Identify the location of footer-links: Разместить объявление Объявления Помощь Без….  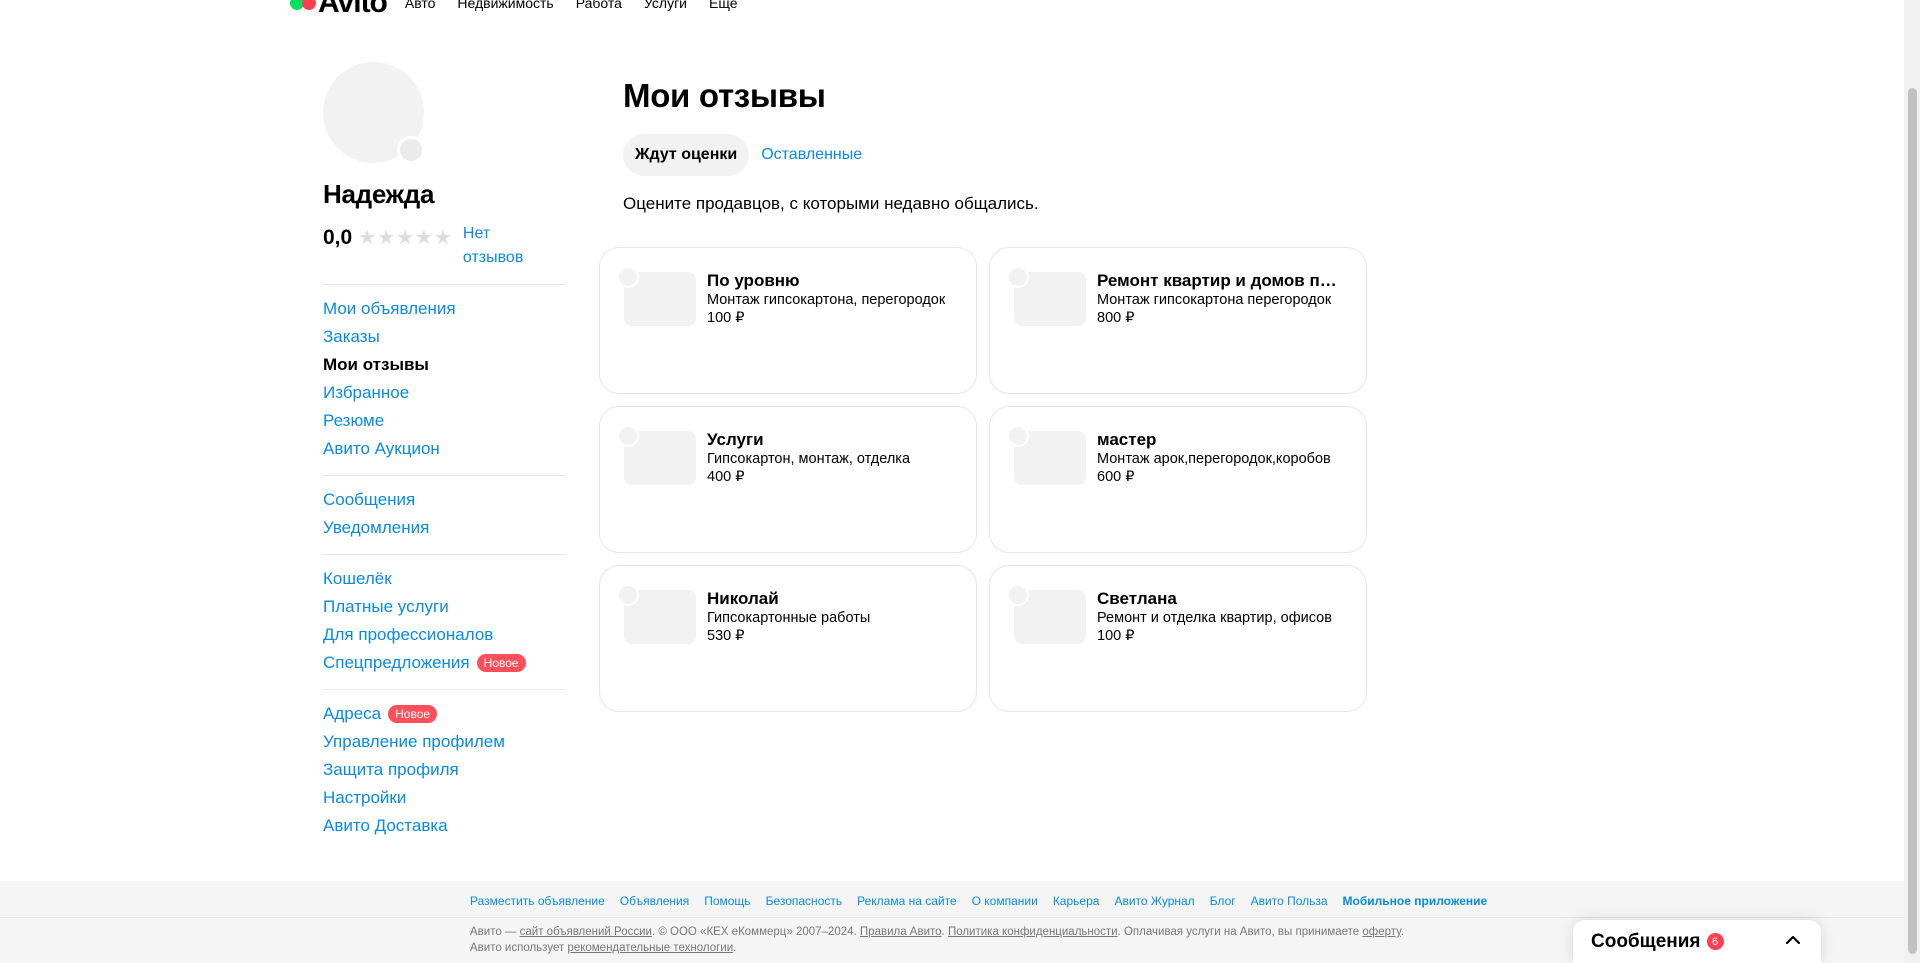
(986, 901).